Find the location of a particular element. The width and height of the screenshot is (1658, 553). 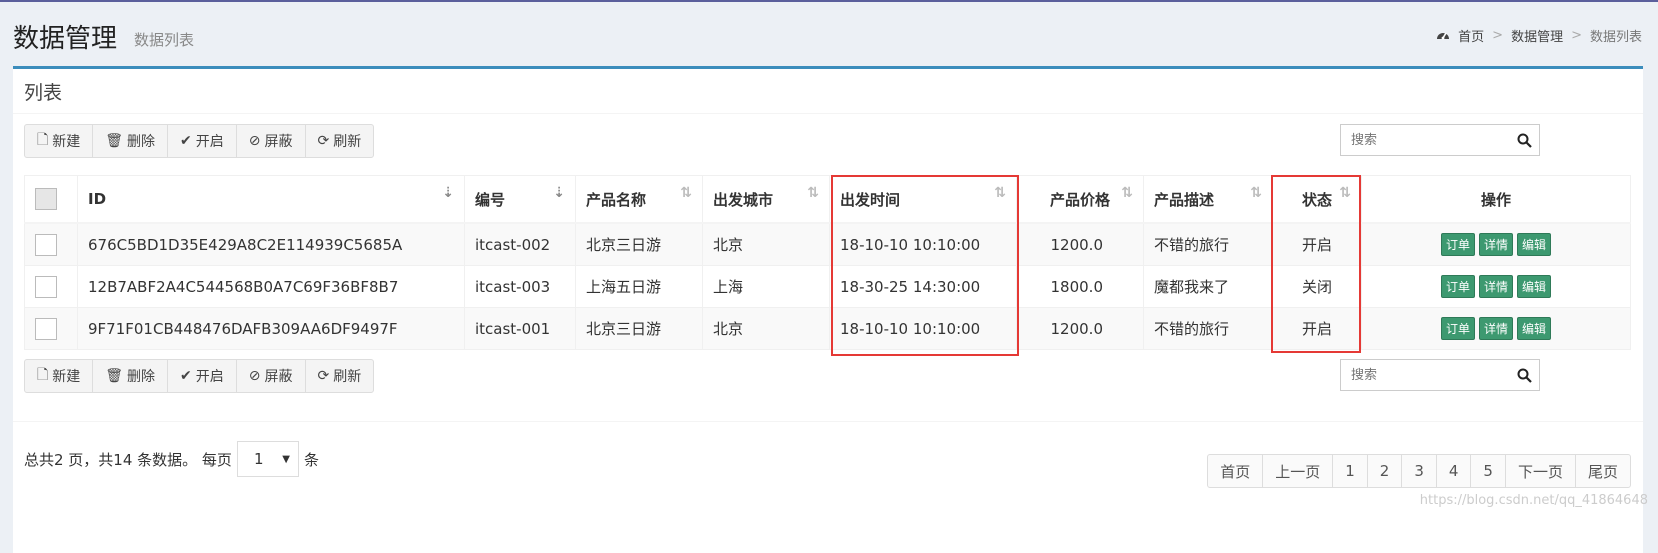

row-select-cell is located at coordinates (51, 328).